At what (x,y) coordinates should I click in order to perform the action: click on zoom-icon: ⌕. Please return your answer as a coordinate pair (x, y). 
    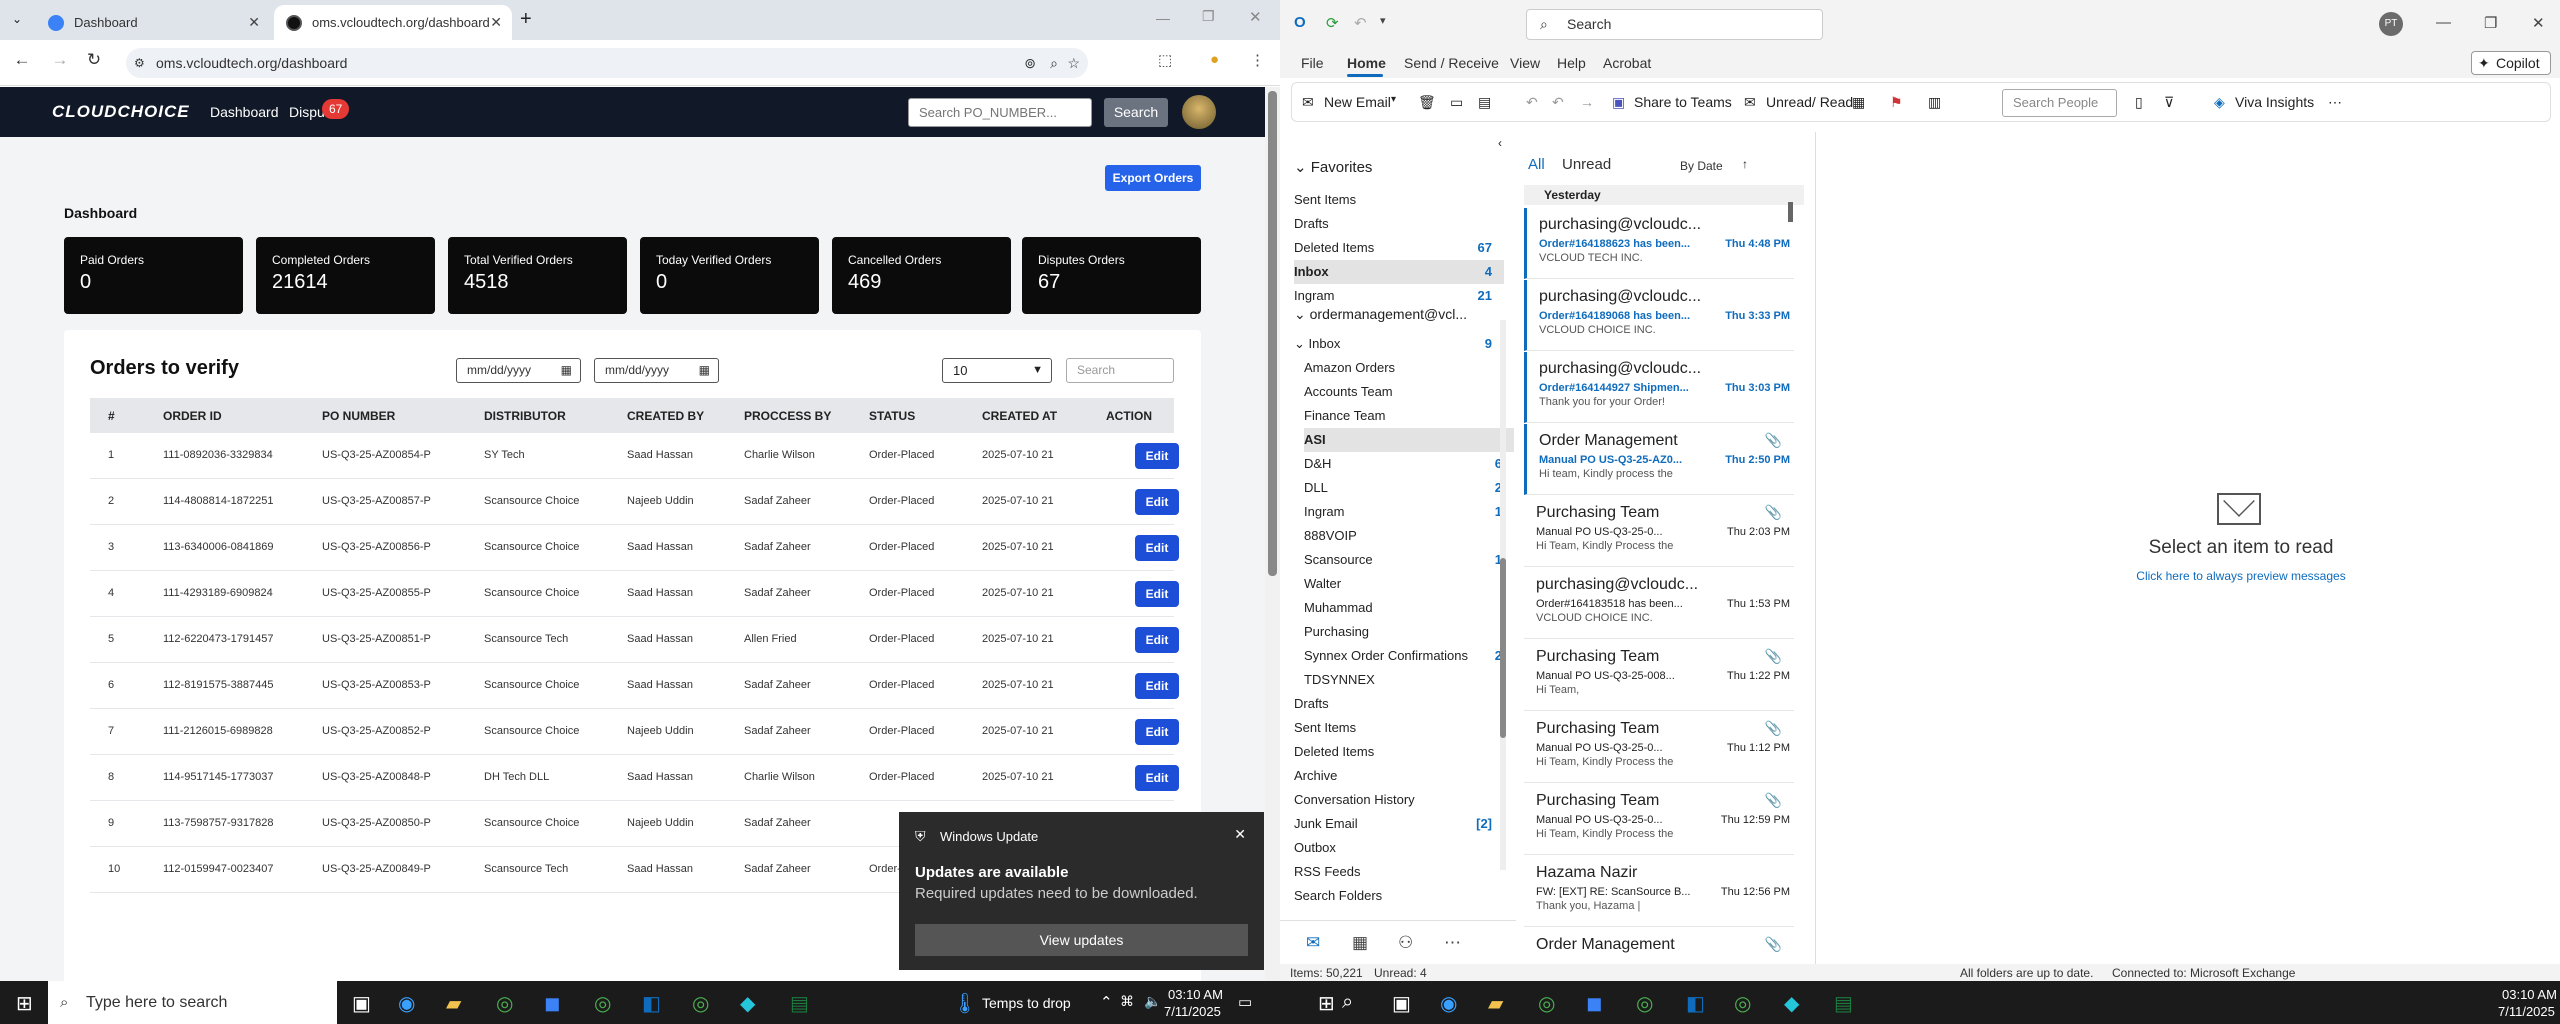
    Looking at the image, I should click on (1054, 63).